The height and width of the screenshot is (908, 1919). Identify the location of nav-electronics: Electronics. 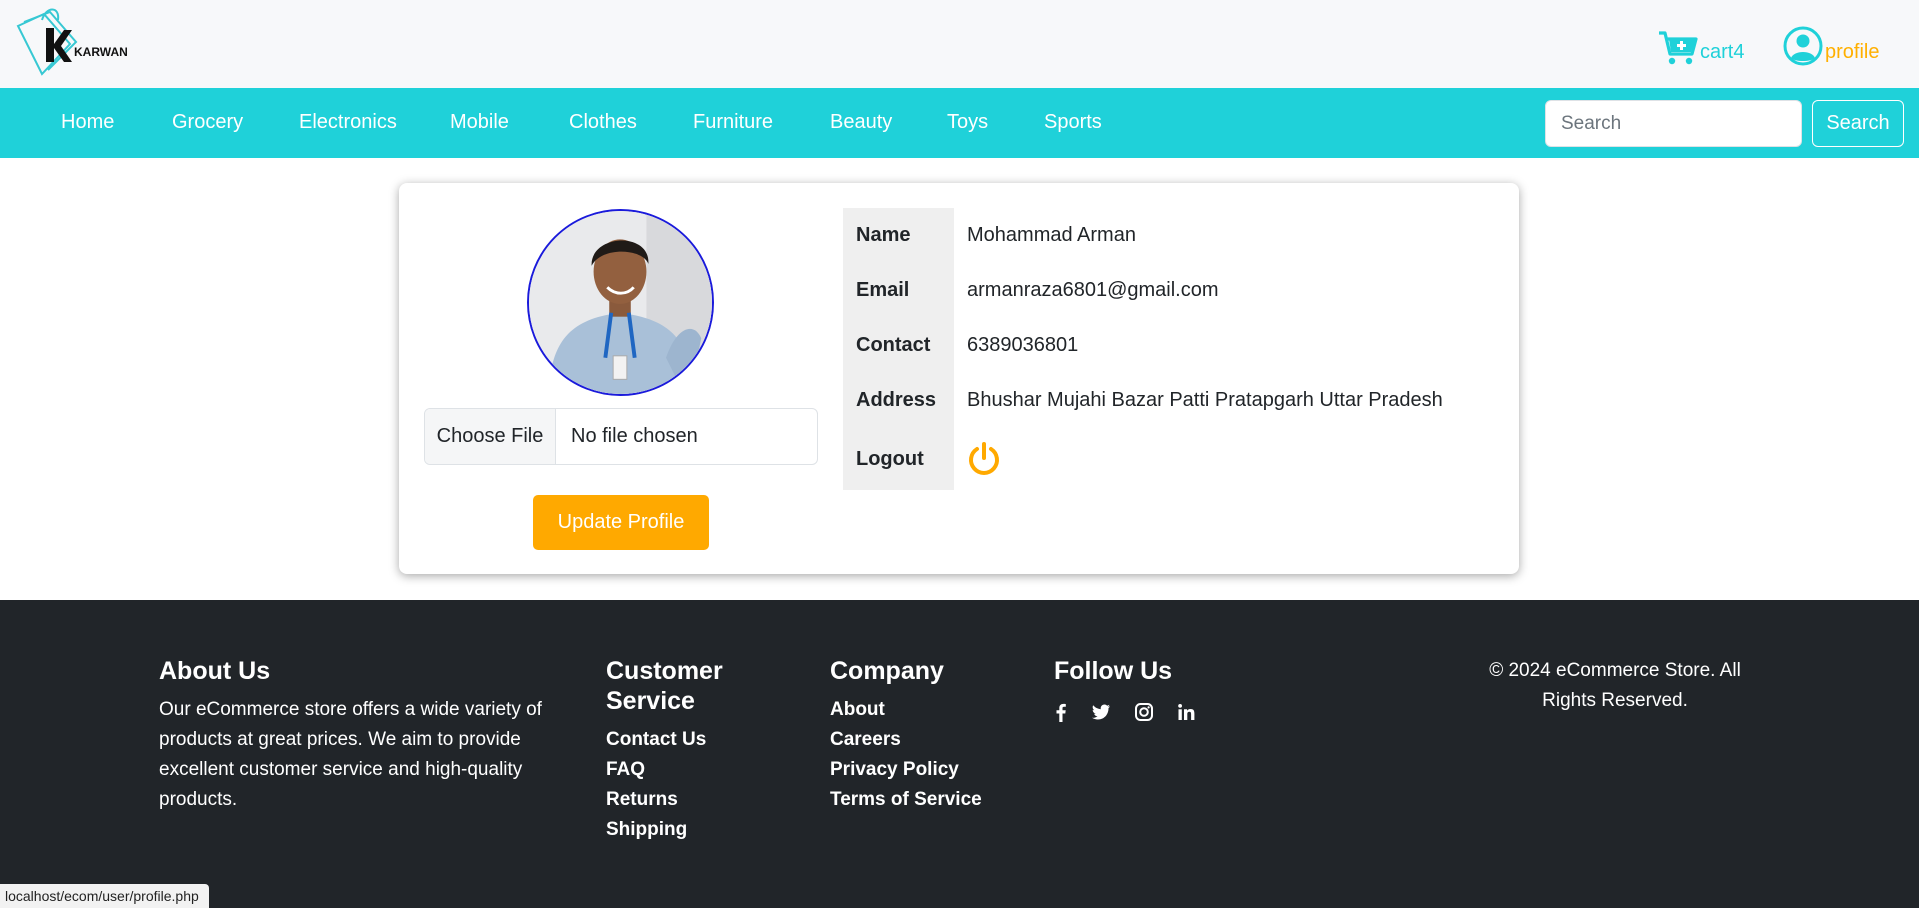
(348, 122).